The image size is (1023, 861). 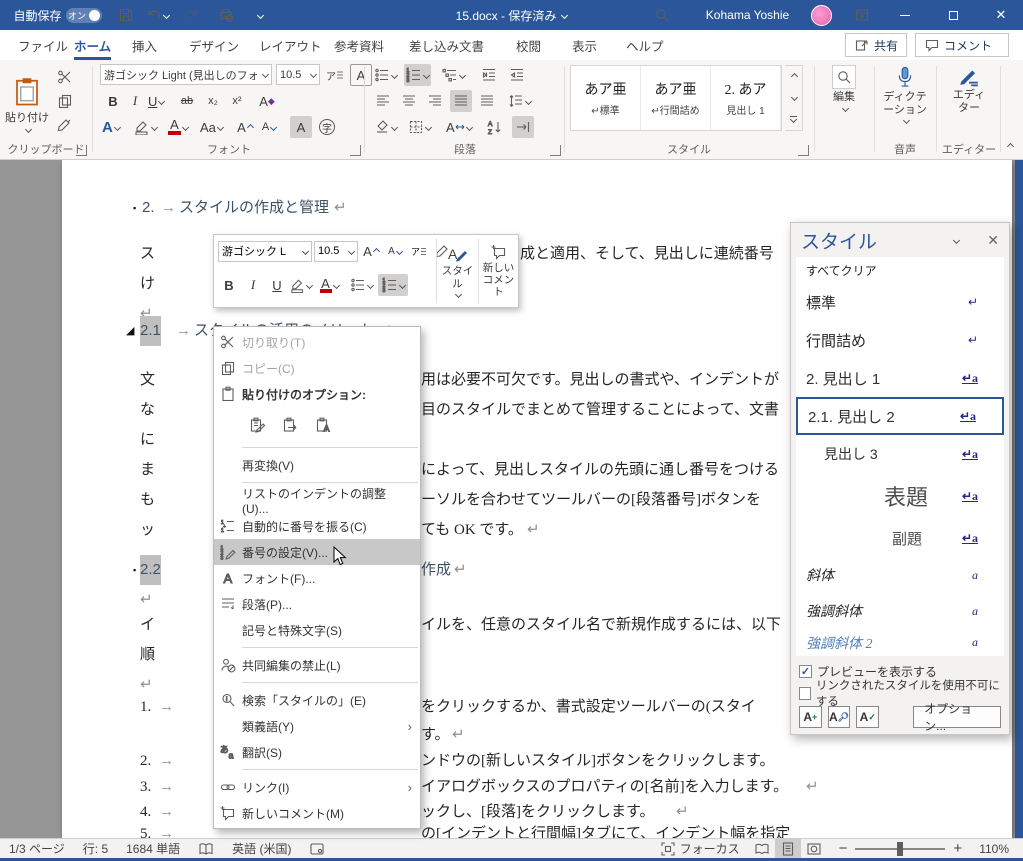 I want to click on style-list-item: すべてクリア, so click(x=900, y=270).